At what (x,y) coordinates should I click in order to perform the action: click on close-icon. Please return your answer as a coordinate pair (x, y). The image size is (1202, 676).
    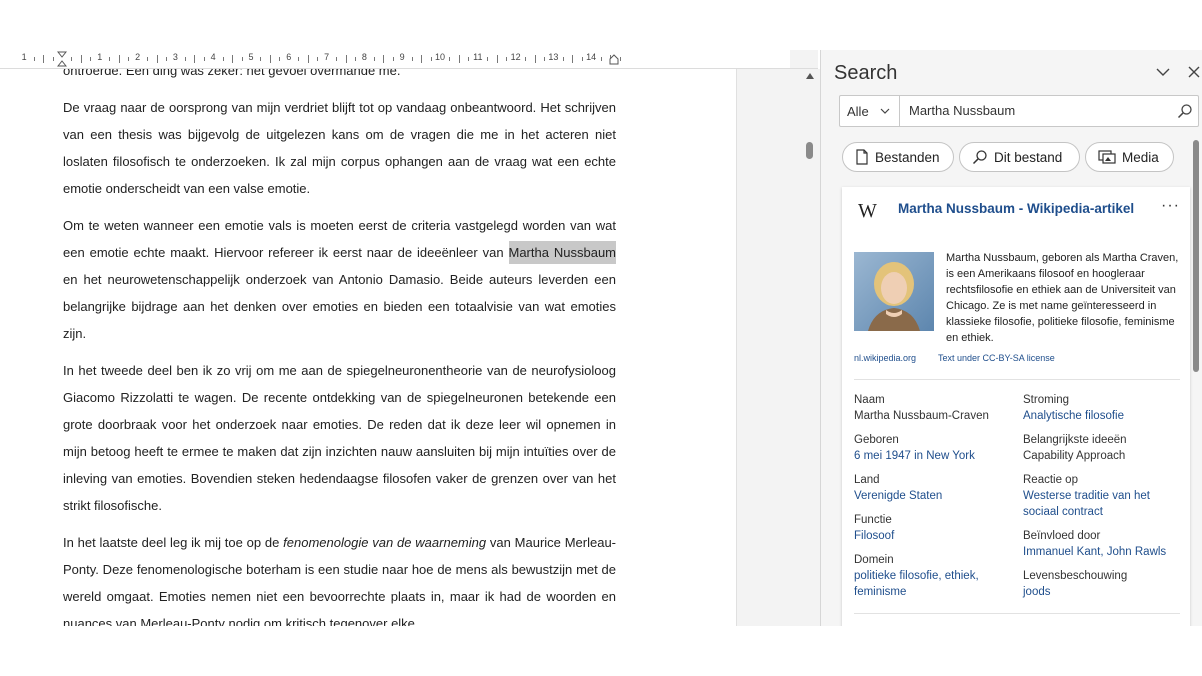
    Looking at the image, I should click on (1194, 72).